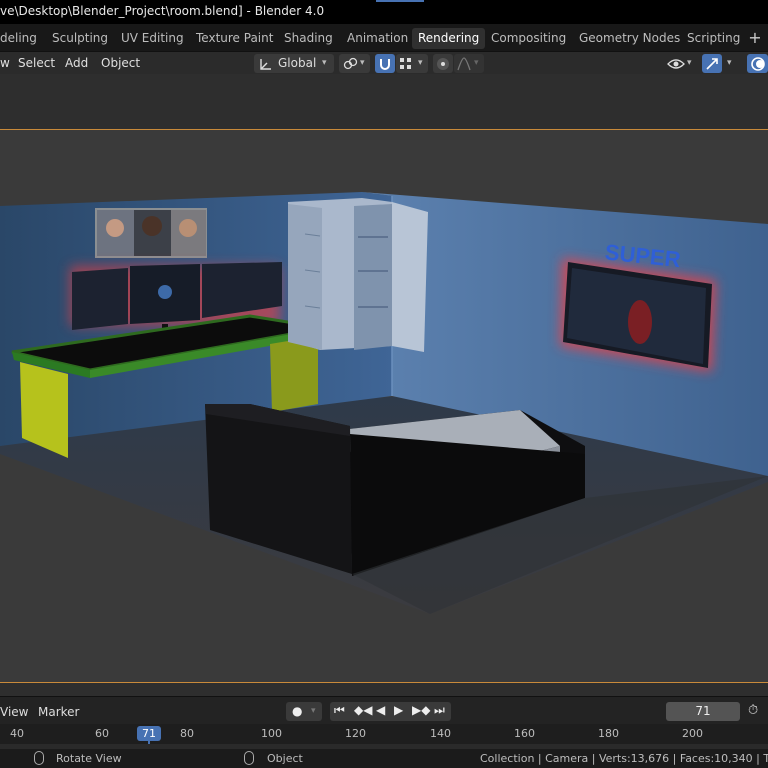 The width and height of the screenshot is (768, 768). I want to click on mouse-middle-icon, so click(39, 758).